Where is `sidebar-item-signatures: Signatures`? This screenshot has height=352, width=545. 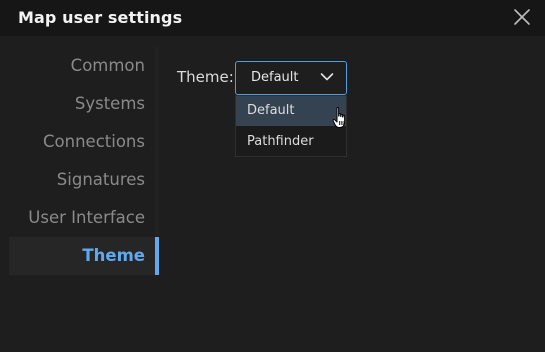 sidebar-item-signatures: Signatures is located at coordinates (84, 180).